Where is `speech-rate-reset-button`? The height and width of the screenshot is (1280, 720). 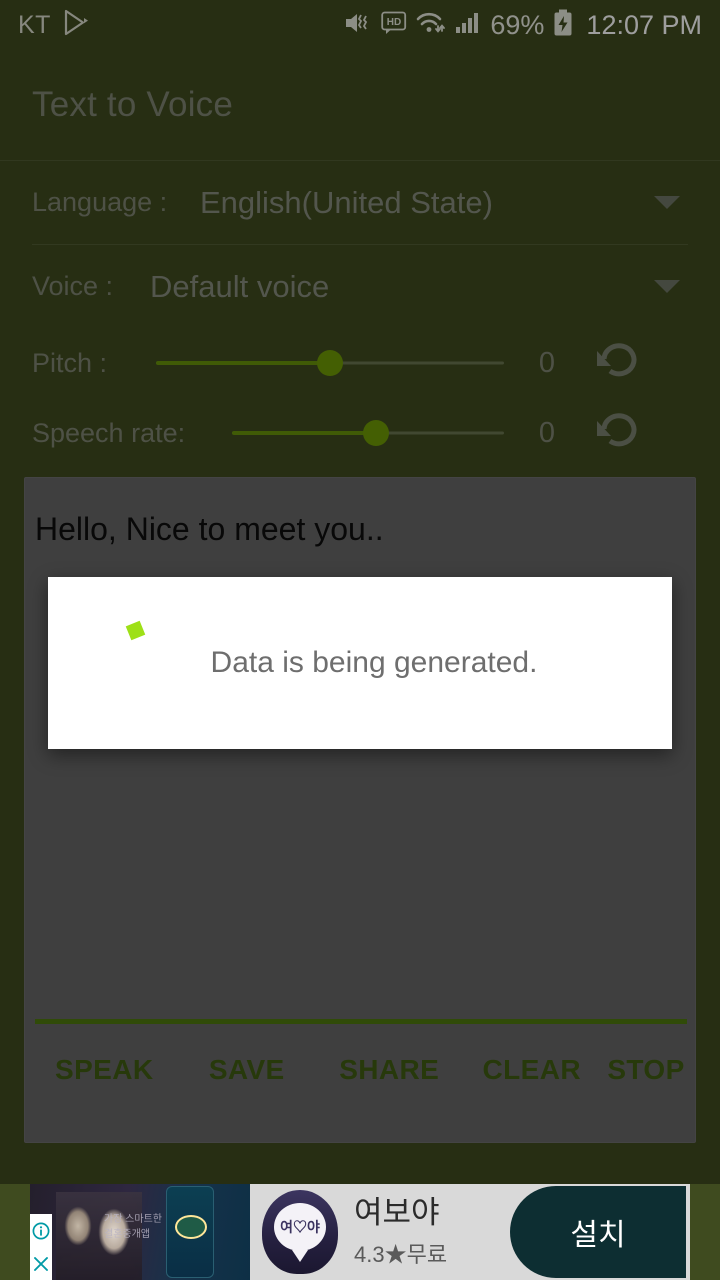 speech-rate-reset-button is located at coordinates (618, 433).